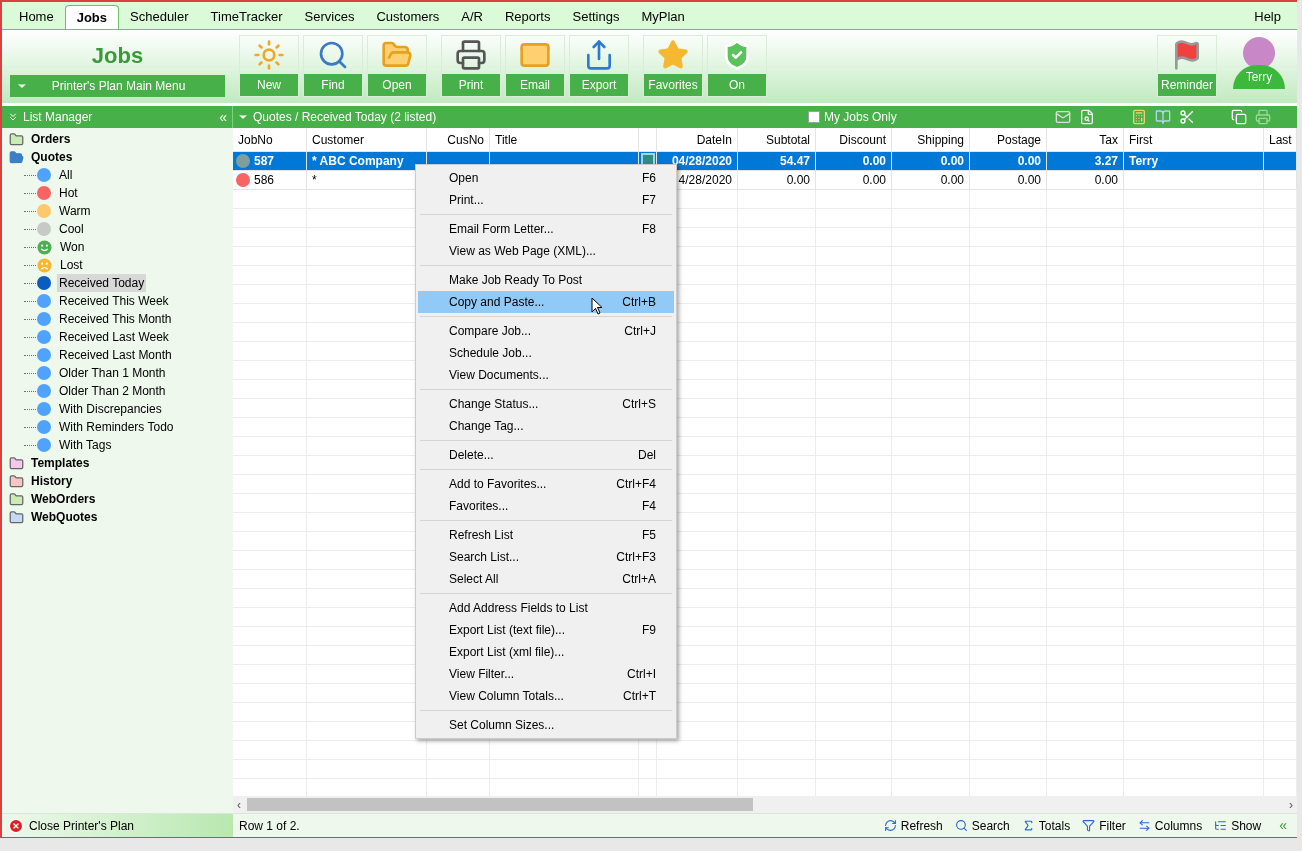 The image size is (1302, 851). Describe the element at coordinates (1187, 117) in the screenshot. I see `scissors-icon` at that location.